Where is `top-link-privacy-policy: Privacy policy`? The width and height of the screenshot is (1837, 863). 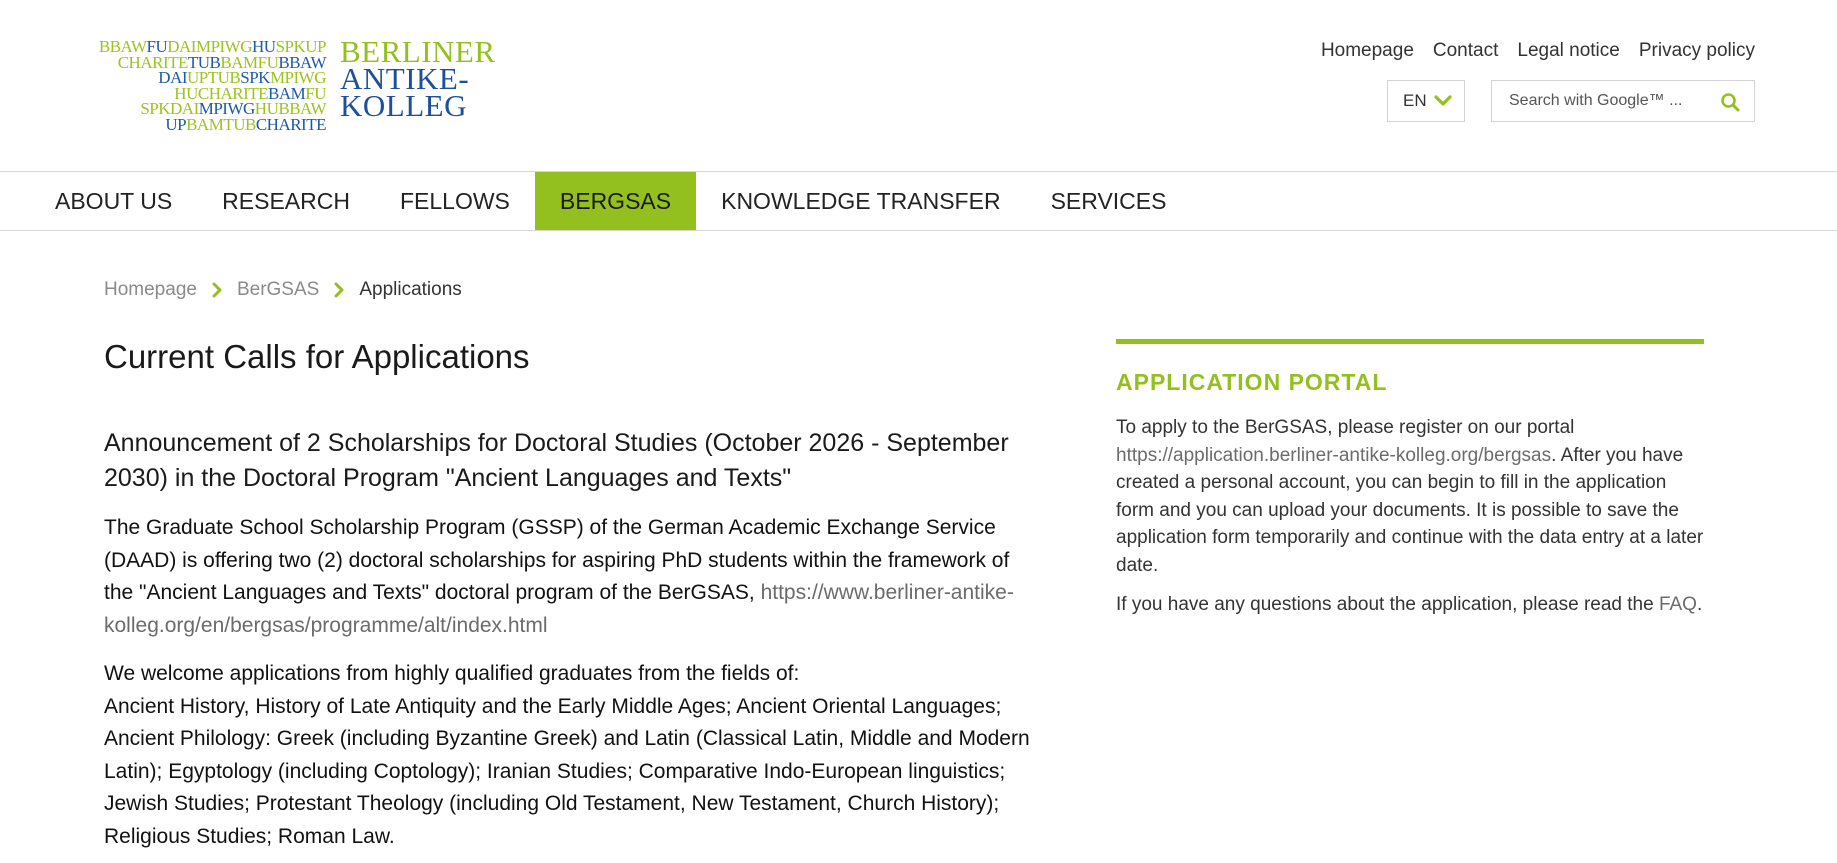
top-link-privacy-policy: Privacy policy is located at coordinates (1697, 51).